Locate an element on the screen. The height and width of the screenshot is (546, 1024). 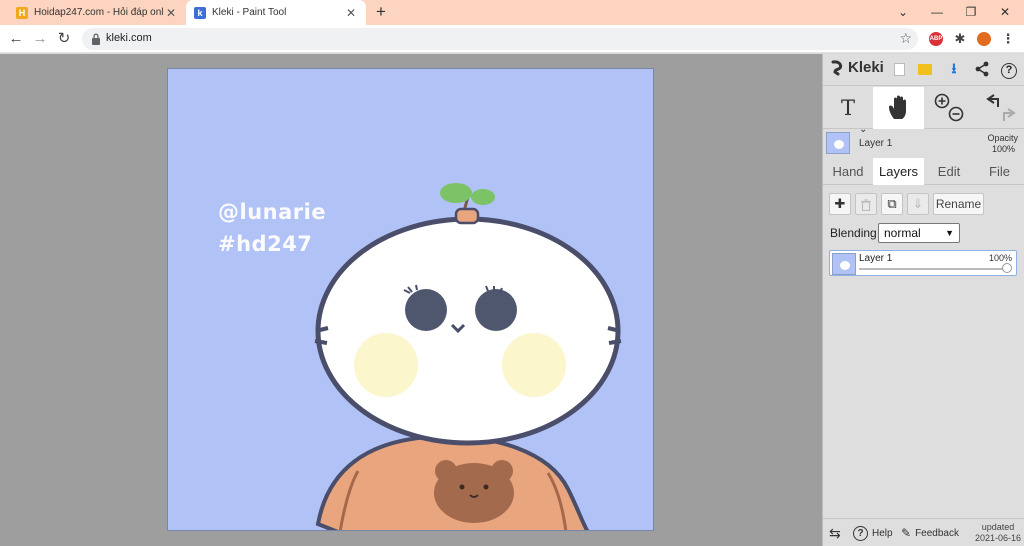
open-folder-icon is located at coordinates (925, 68).